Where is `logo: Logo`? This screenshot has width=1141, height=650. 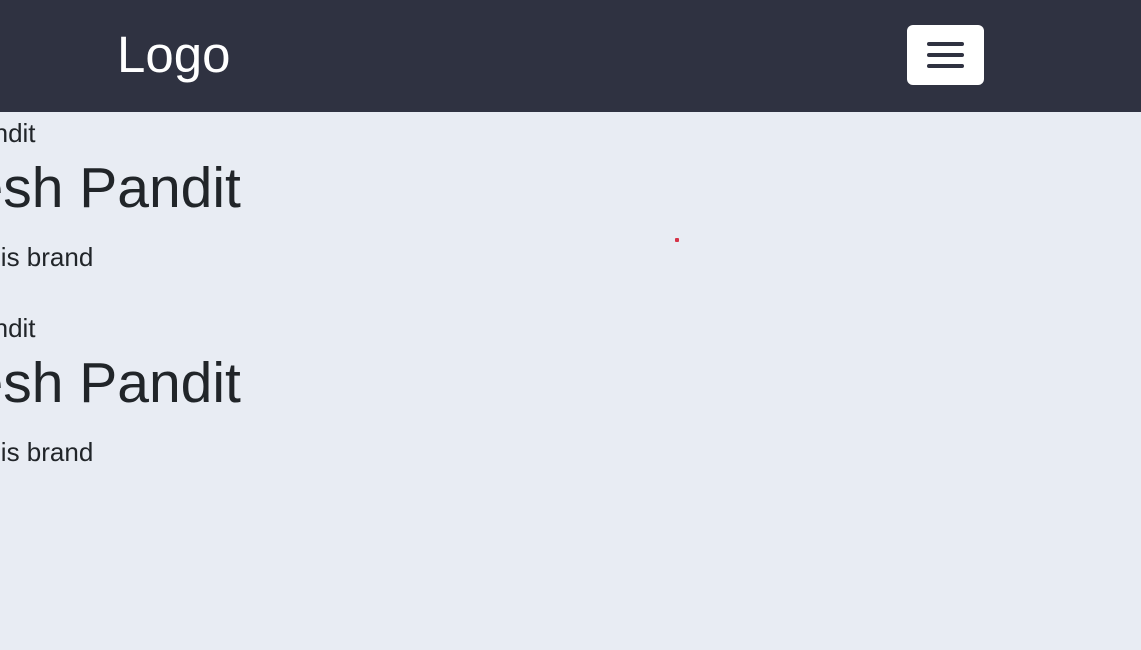
logo: Logo is located at coordinates (173, 55).